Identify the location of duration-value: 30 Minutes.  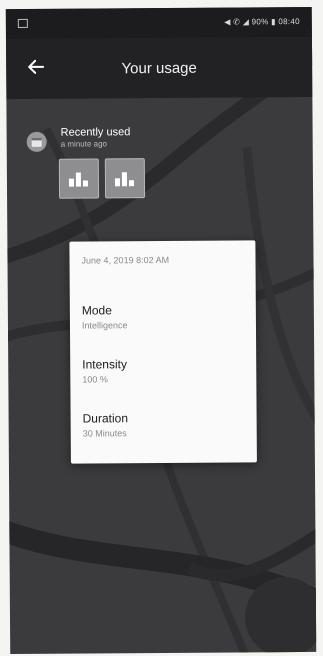
(104, 433).